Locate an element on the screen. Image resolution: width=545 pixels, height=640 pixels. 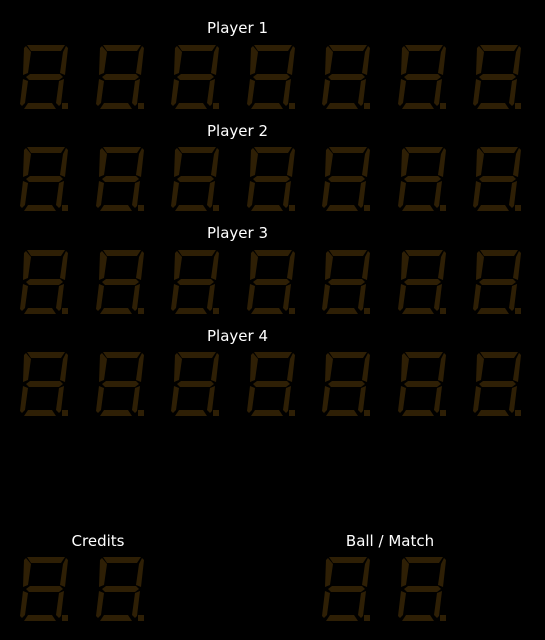
player-4-score-display is located at coordinates (273, 384).